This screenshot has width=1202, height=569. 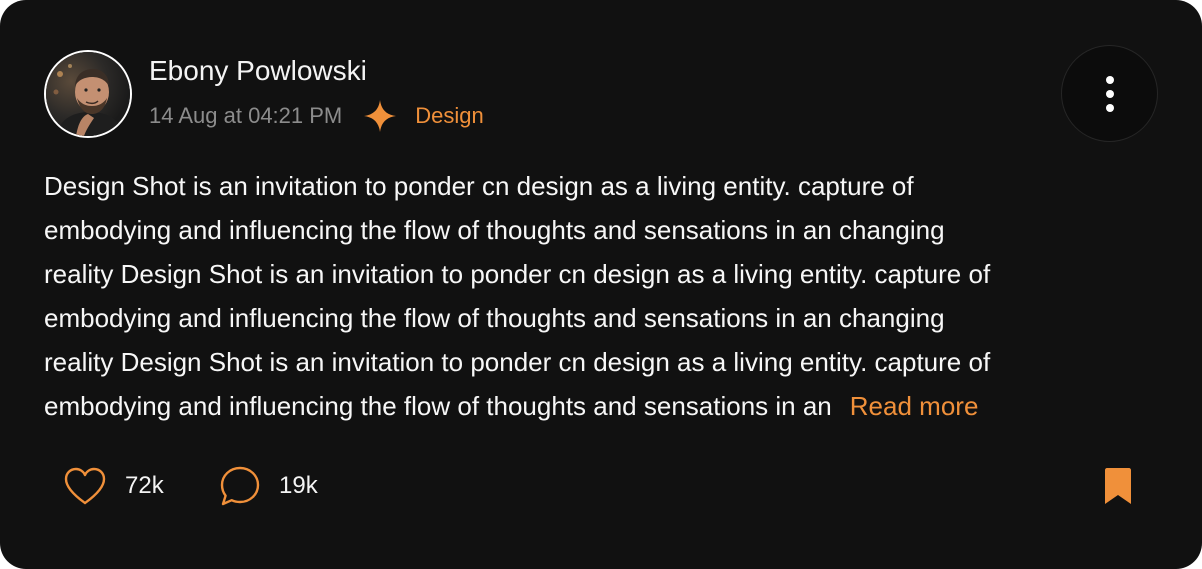 I want to click on bookmark-button, so click(x=1118, y=486).